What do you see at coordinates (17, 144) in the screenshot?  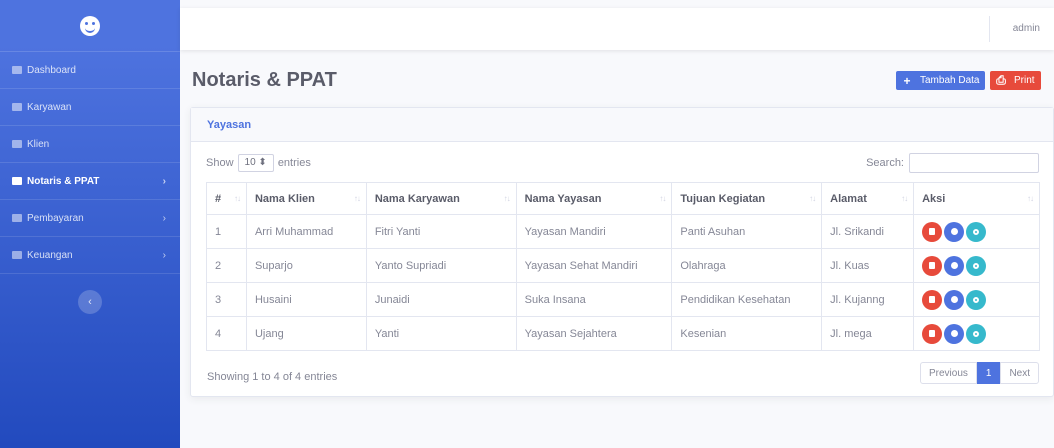 I see `user-plus-icon` at bounding box center [17, 144].